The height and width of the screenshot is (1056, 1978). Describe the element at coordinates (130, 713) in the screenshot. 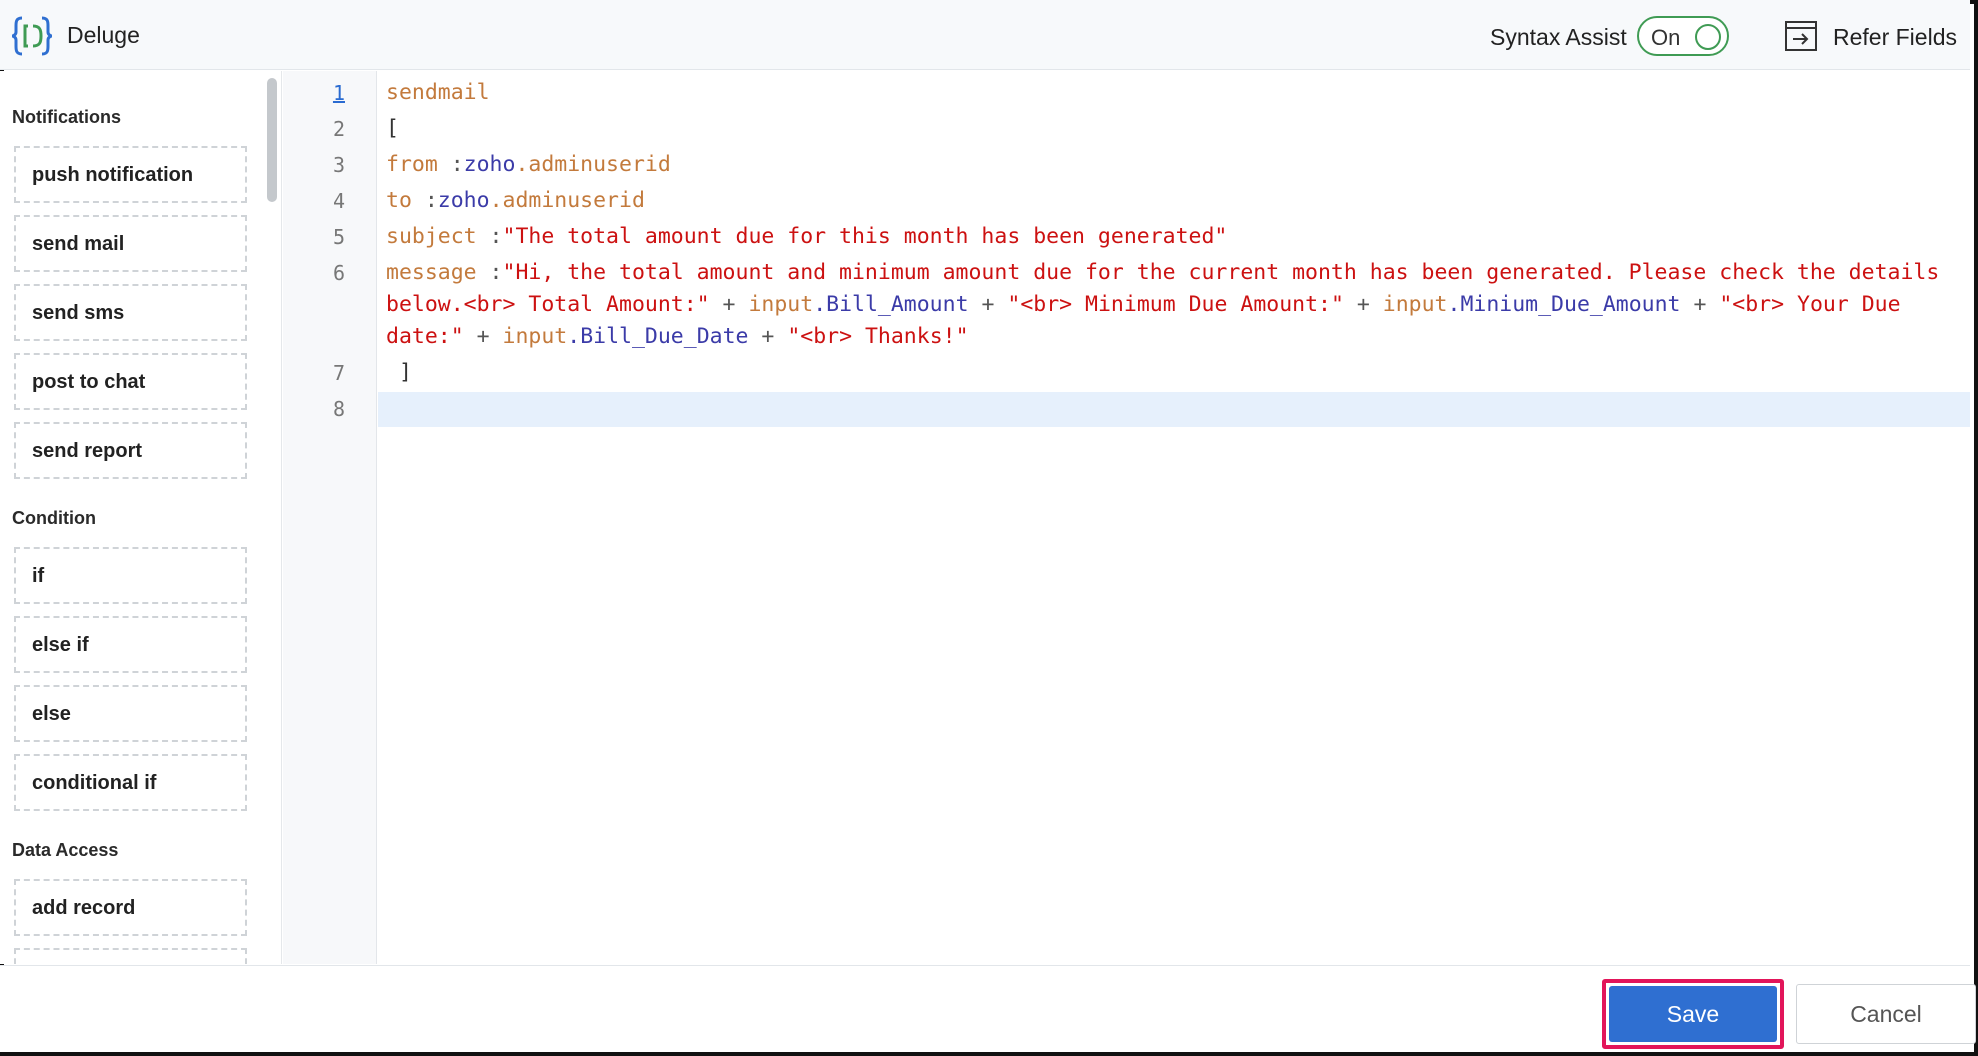

I see `snippet-else: else` at that location.